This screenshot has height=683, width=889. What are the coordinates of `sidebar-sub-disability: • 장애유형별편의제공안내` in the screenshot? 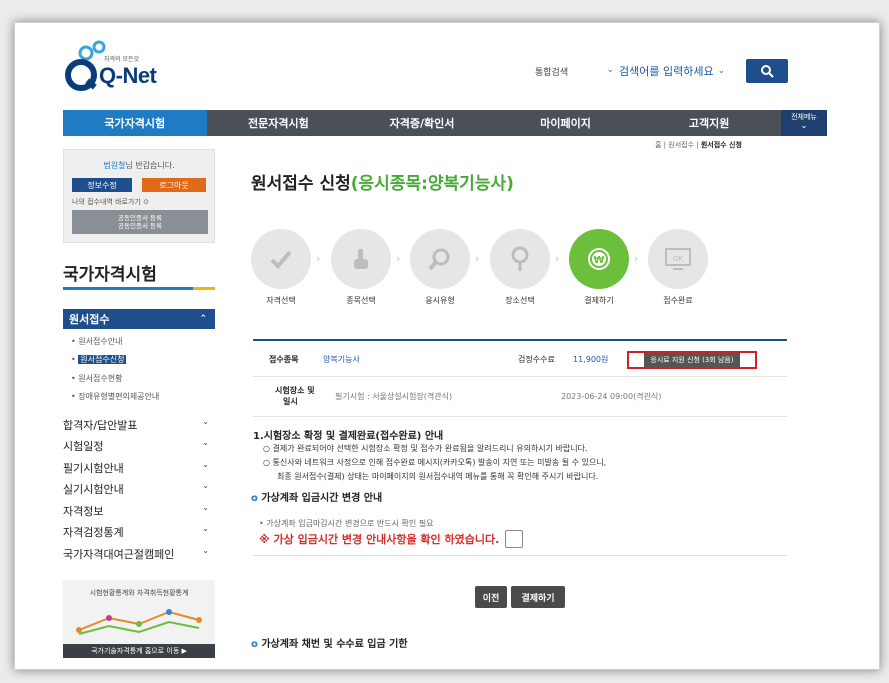 It's located at (115, 396).